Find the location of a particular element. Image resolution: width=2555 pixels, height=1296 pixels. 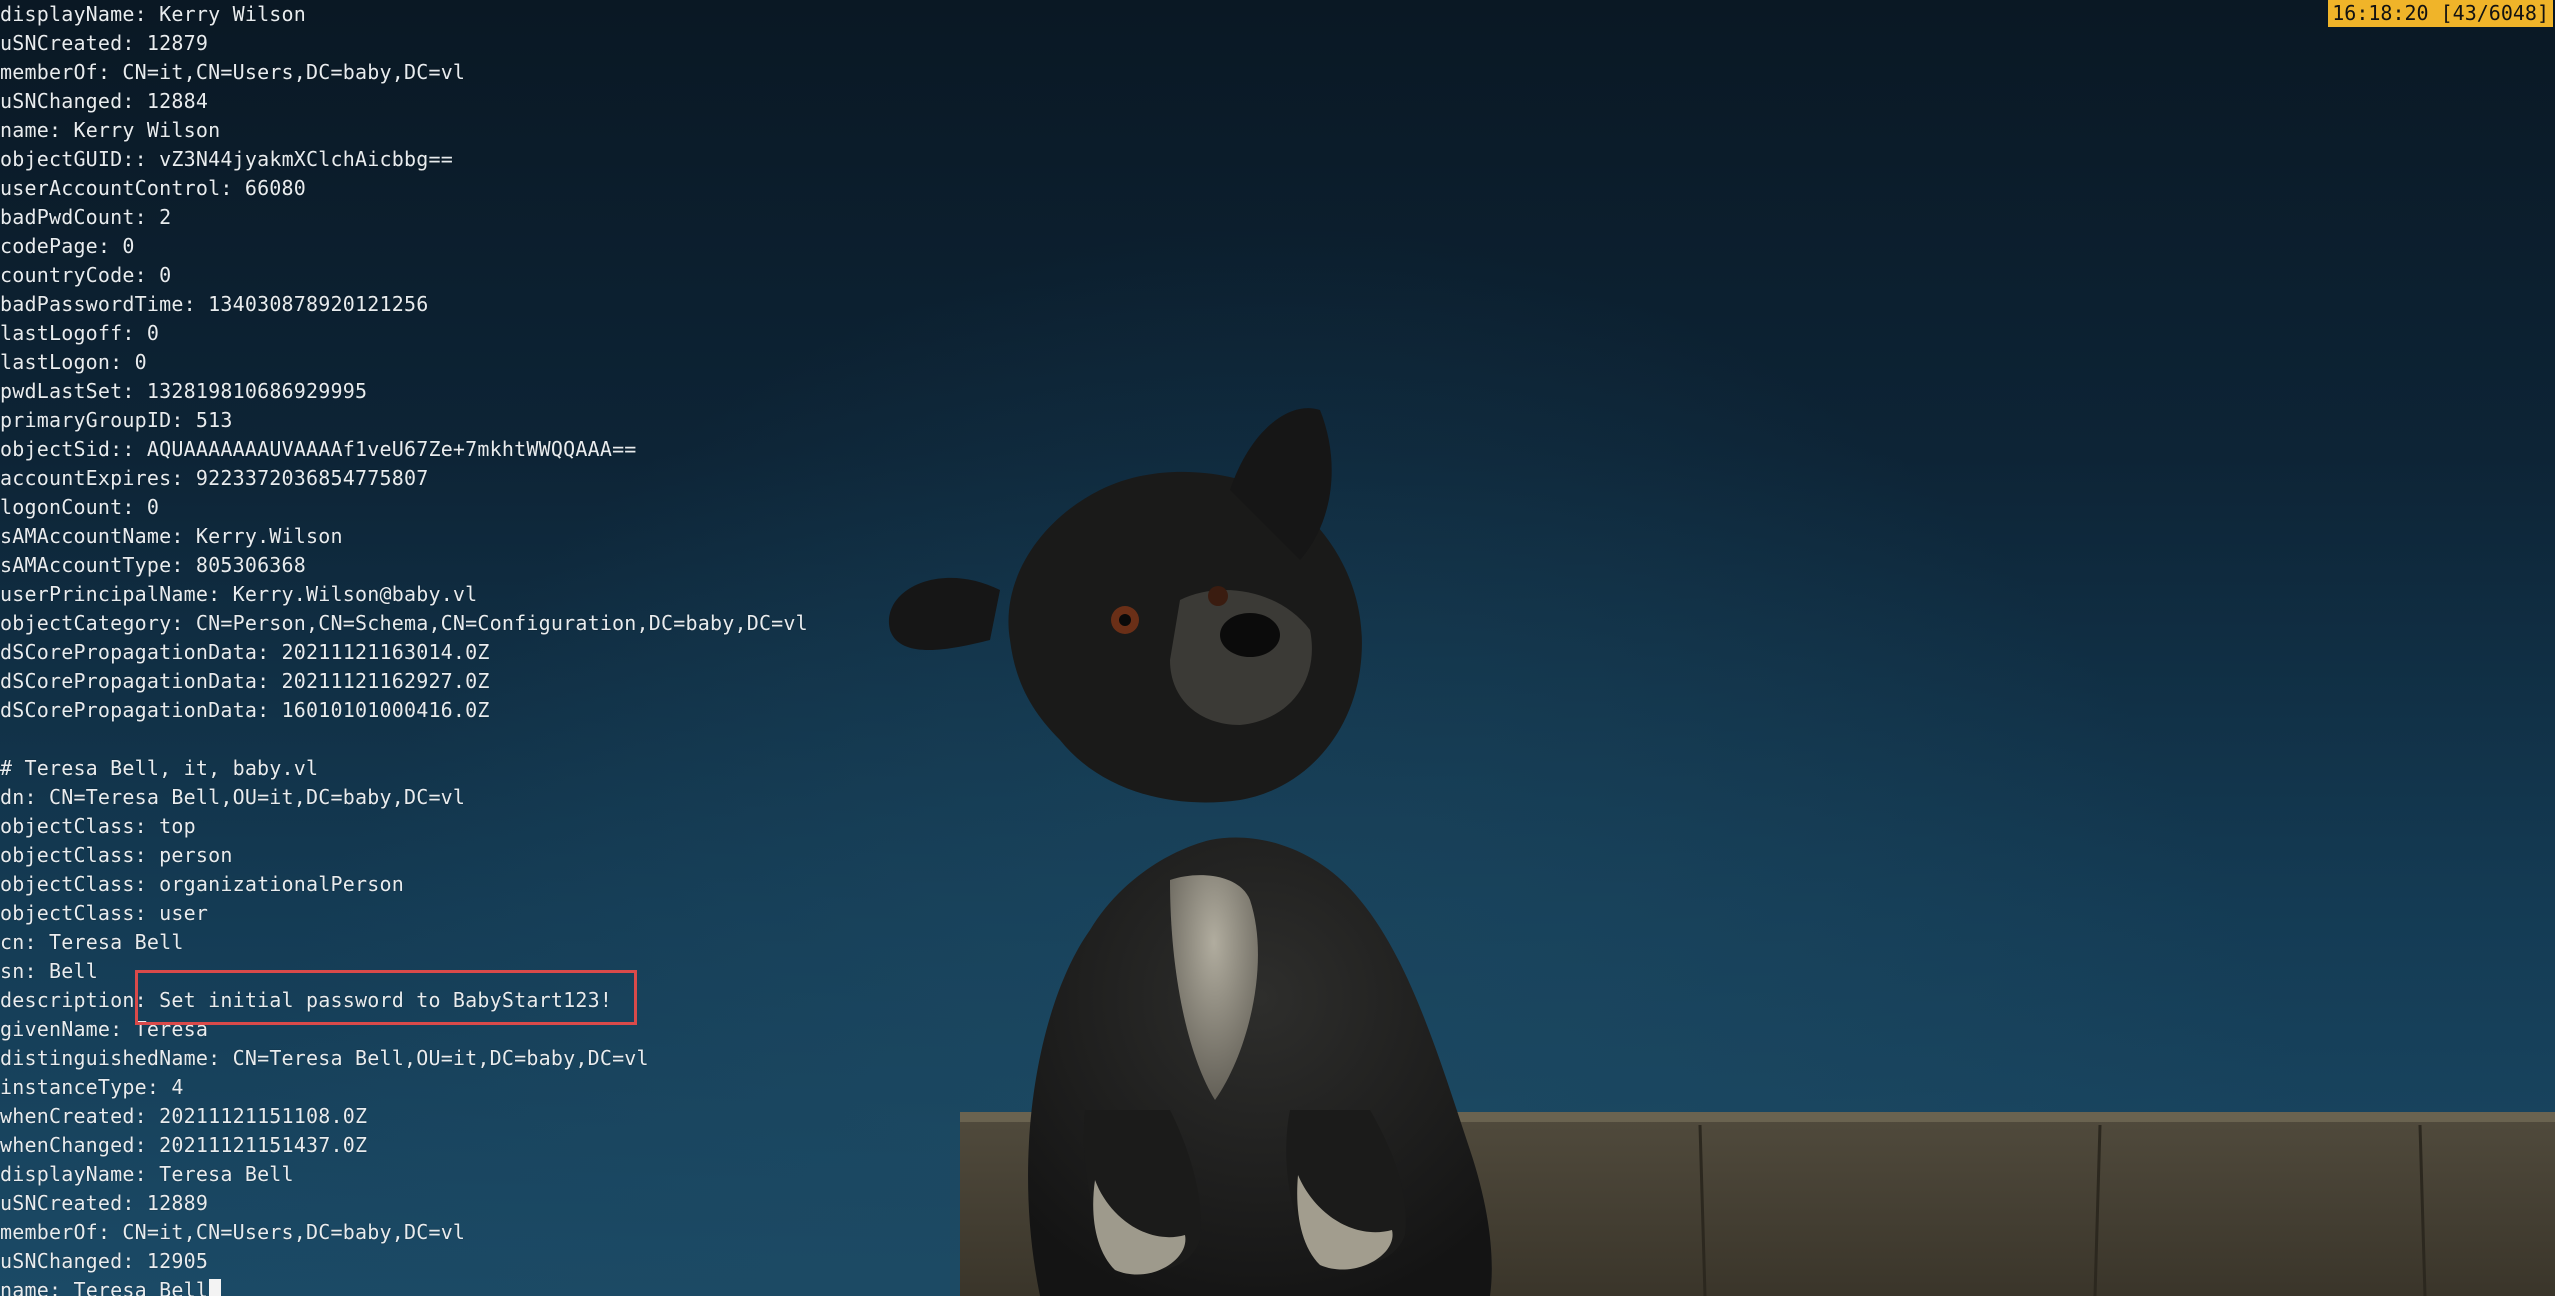

attribute-key: description is located at coordinates (67, 1000).